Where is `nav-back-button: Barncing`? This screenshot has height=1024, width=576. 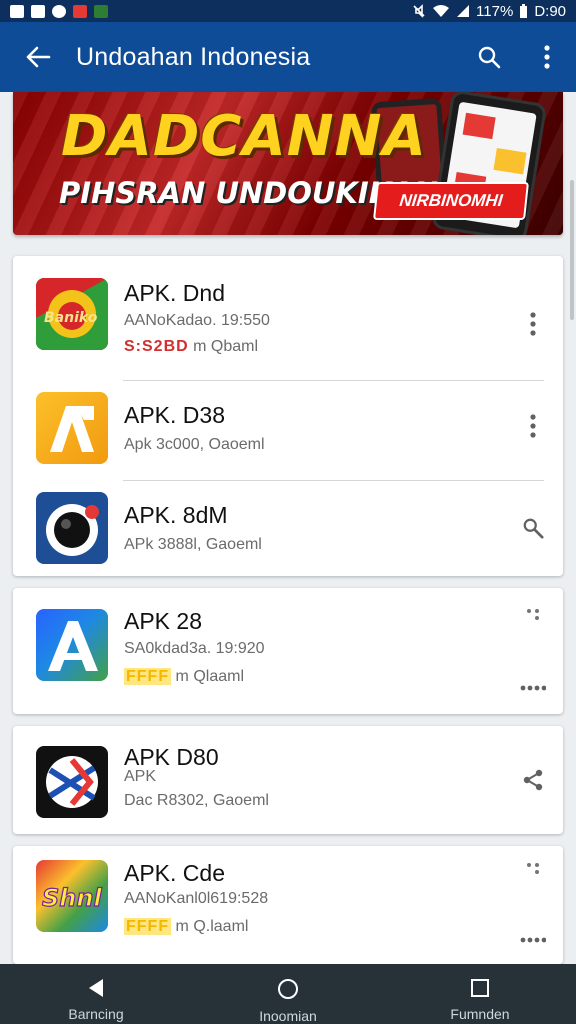 nav-back-button: Barncing is located at coordinates (96, 994).